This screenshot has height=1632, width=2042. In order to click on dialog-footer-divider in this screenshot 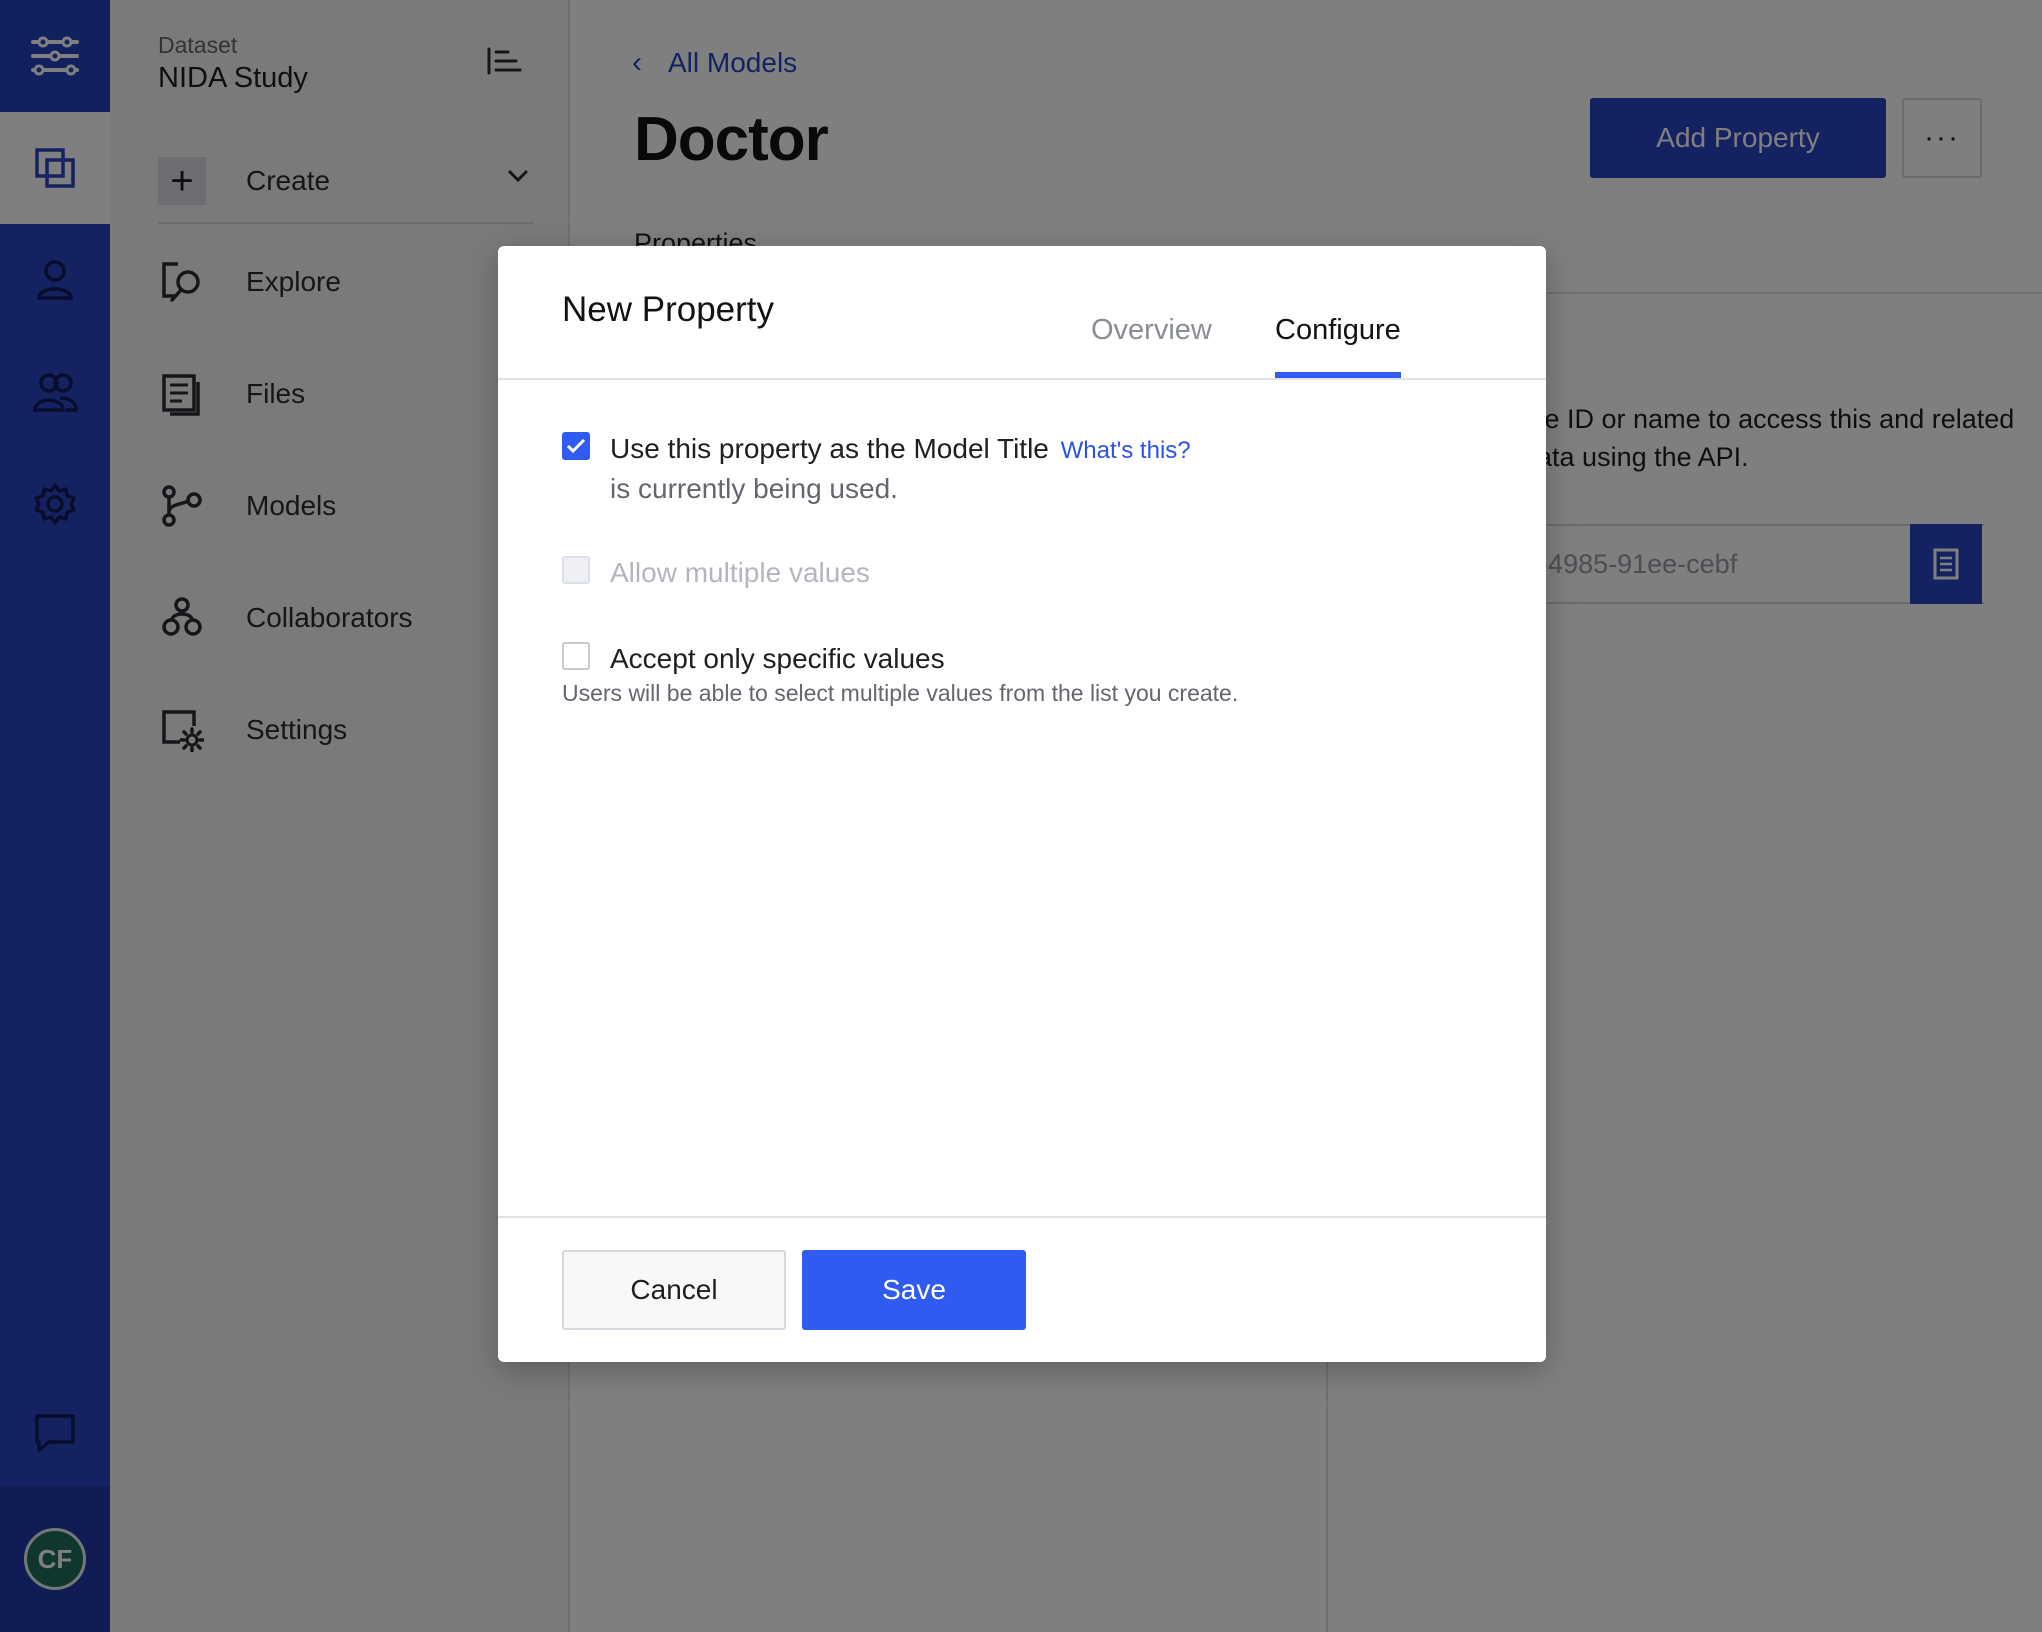, I will do `click(1022, 1217)`.